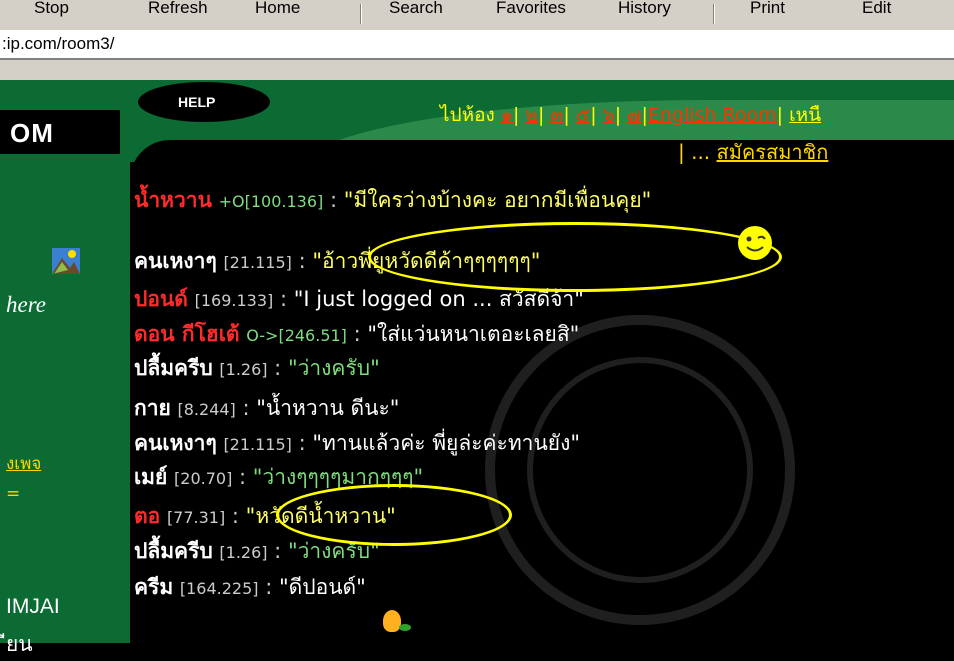  Describe the element at coordinates (405, 627) in the screenshot. I see `flower-leaf-icon` at that location.